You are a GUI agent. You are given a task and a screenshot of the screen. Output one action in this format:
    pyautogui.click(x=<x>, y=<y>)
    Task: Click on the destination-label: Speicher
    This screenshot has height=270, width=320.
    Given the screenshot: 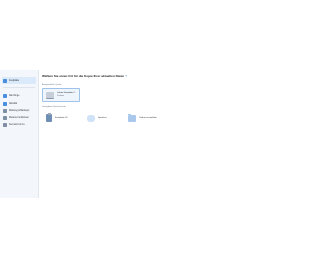 What is the action you would take?
    pyautogui.click(x=102, y=118)
    